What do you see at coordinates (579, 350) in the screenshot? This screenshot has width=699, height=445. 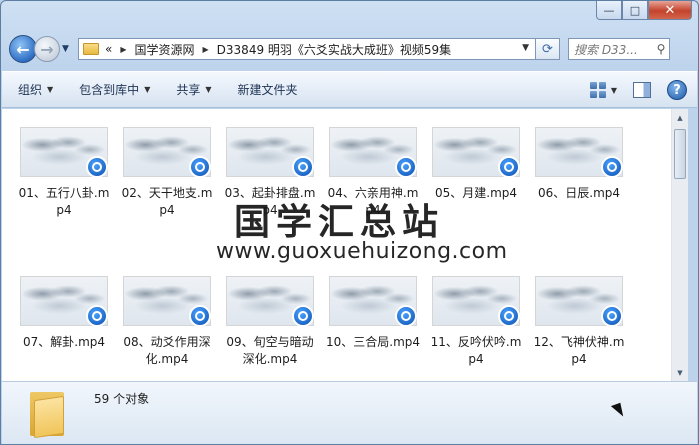 I see `file-name: 12、飞神伏神.mp4` at bounding box center [579, 350].